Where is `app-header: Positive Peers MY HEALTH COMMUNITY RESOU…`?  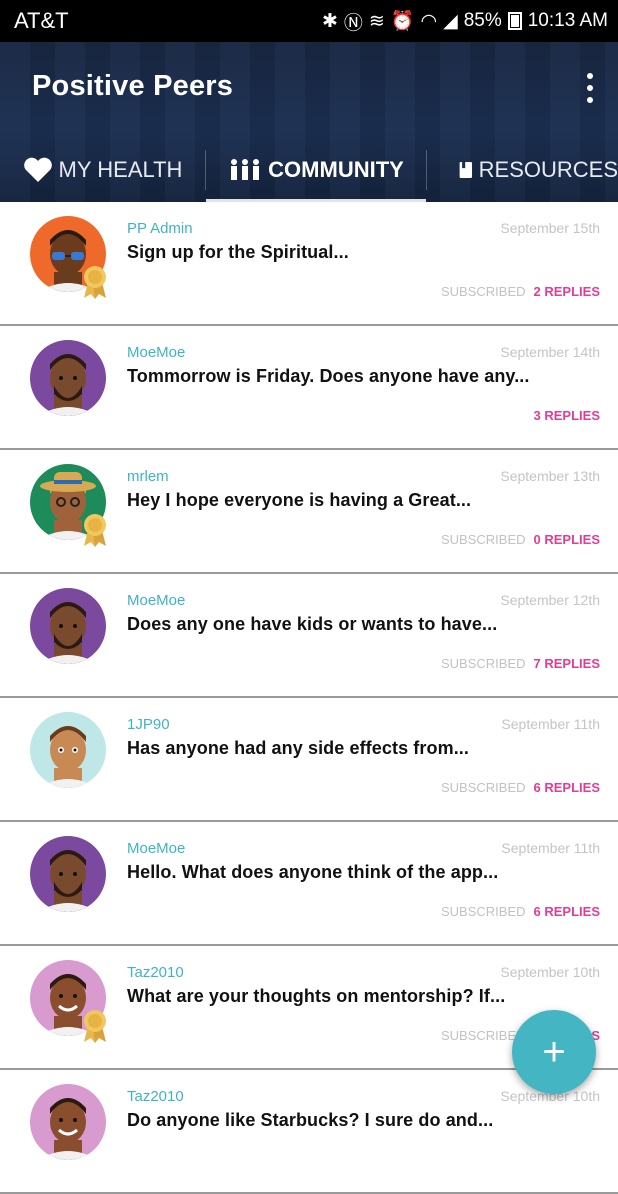 app-header: Positive Peers MY HEALTH COMMUNITY RESOU… is located at coordinates (309, 122).